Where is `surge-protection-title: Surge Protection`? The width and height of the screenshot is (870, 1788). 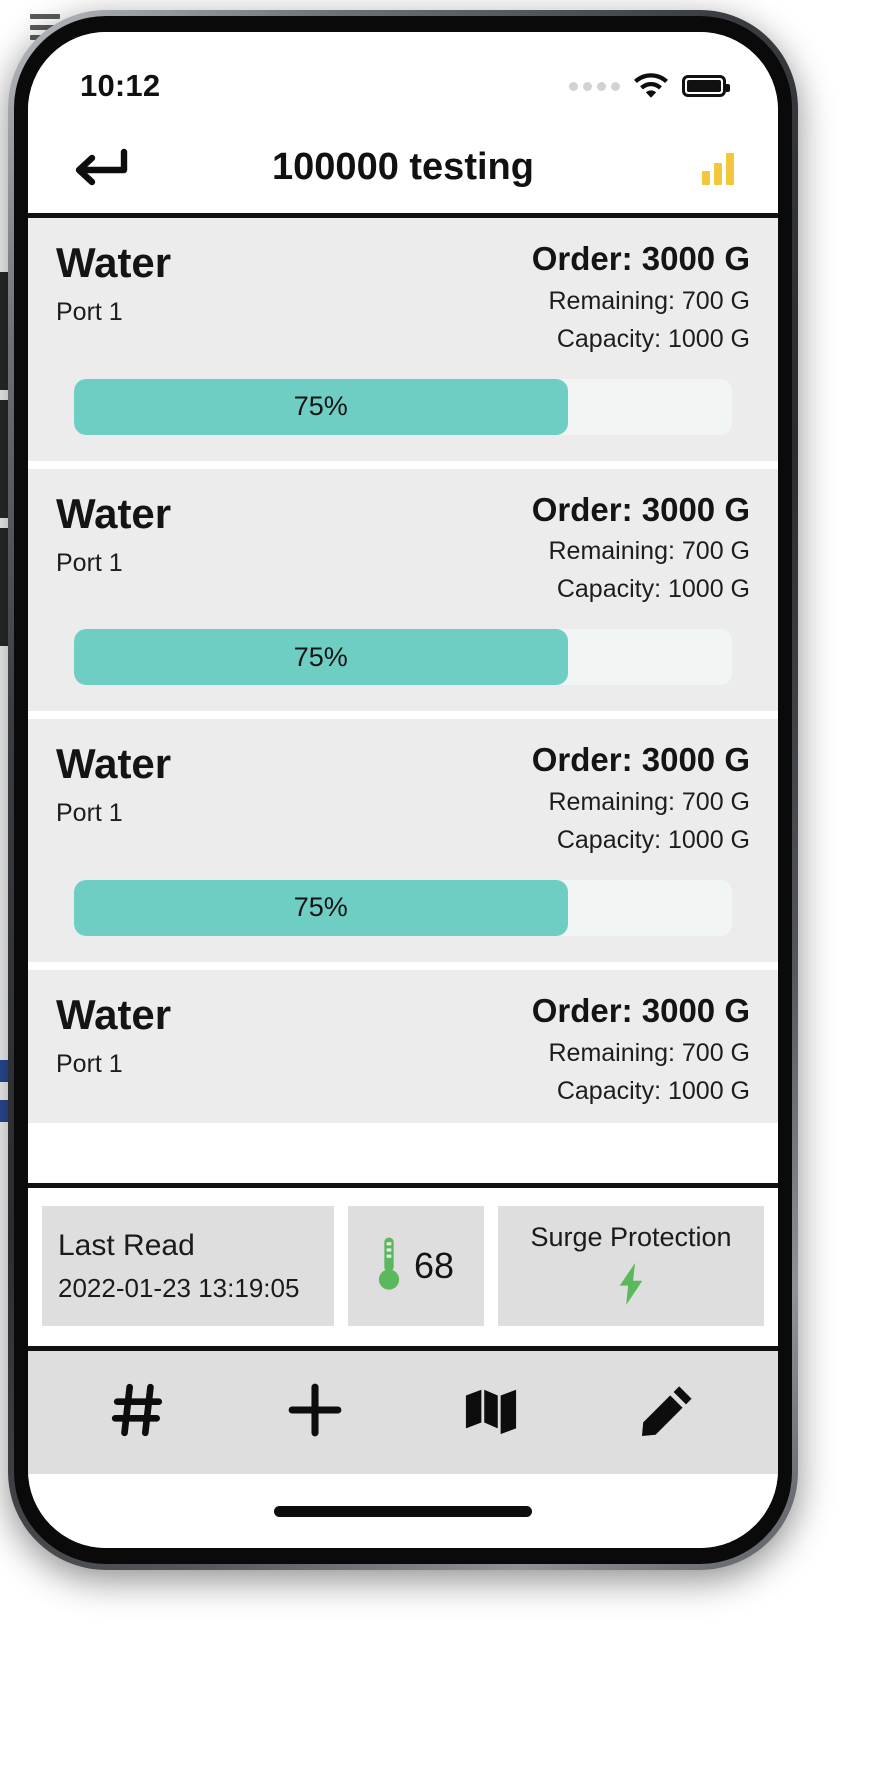
surge-protection-title: Surge Protection is located at coordinates (631, 1237).